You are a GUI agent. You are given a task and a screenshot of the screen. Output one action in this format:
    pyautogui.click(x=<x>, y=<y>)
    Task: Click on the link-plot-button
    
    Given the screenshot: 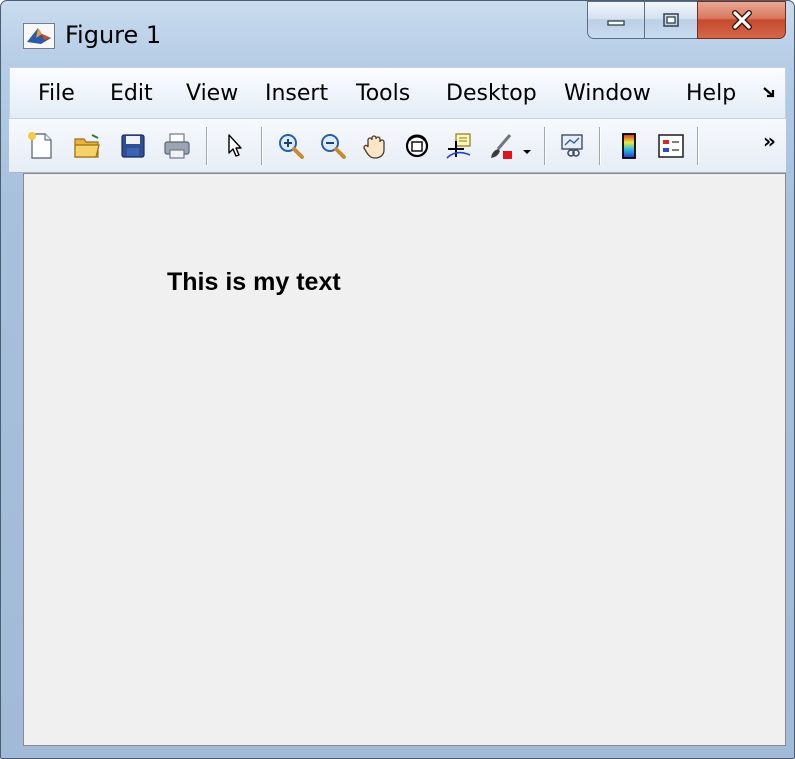 What is the action you would take?
    pyautogui.click(x=573, y=146)
    